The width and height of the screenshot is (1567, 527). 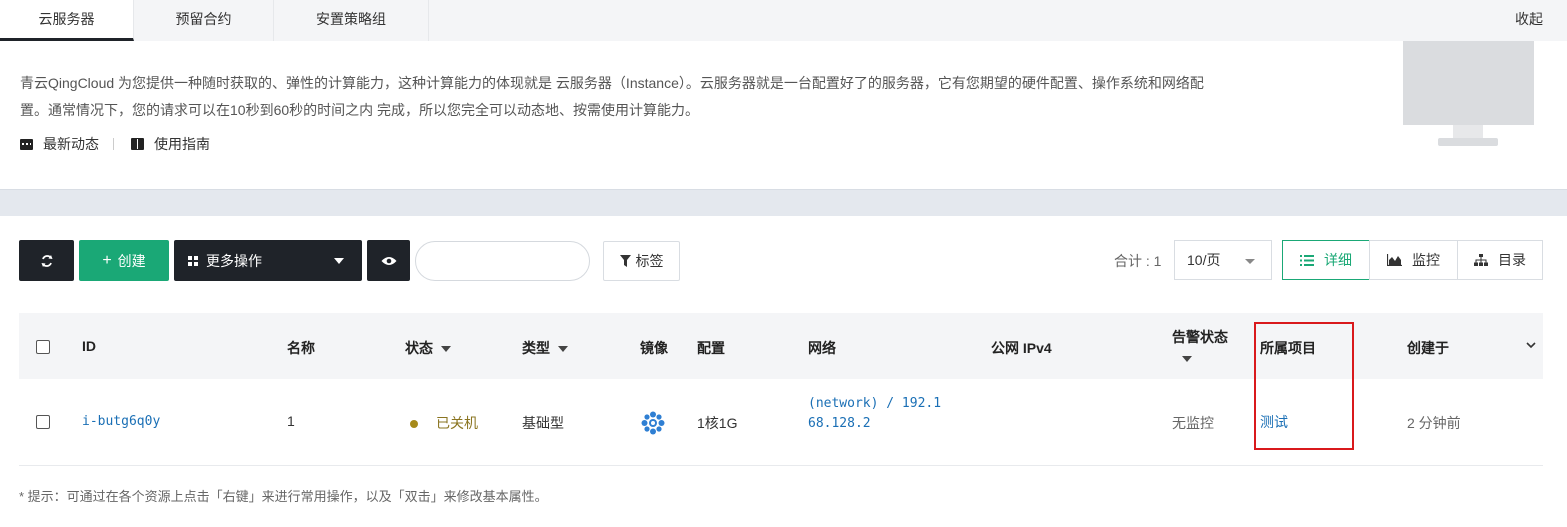 I want to click on eye-icon, so click(x=388, y=260).